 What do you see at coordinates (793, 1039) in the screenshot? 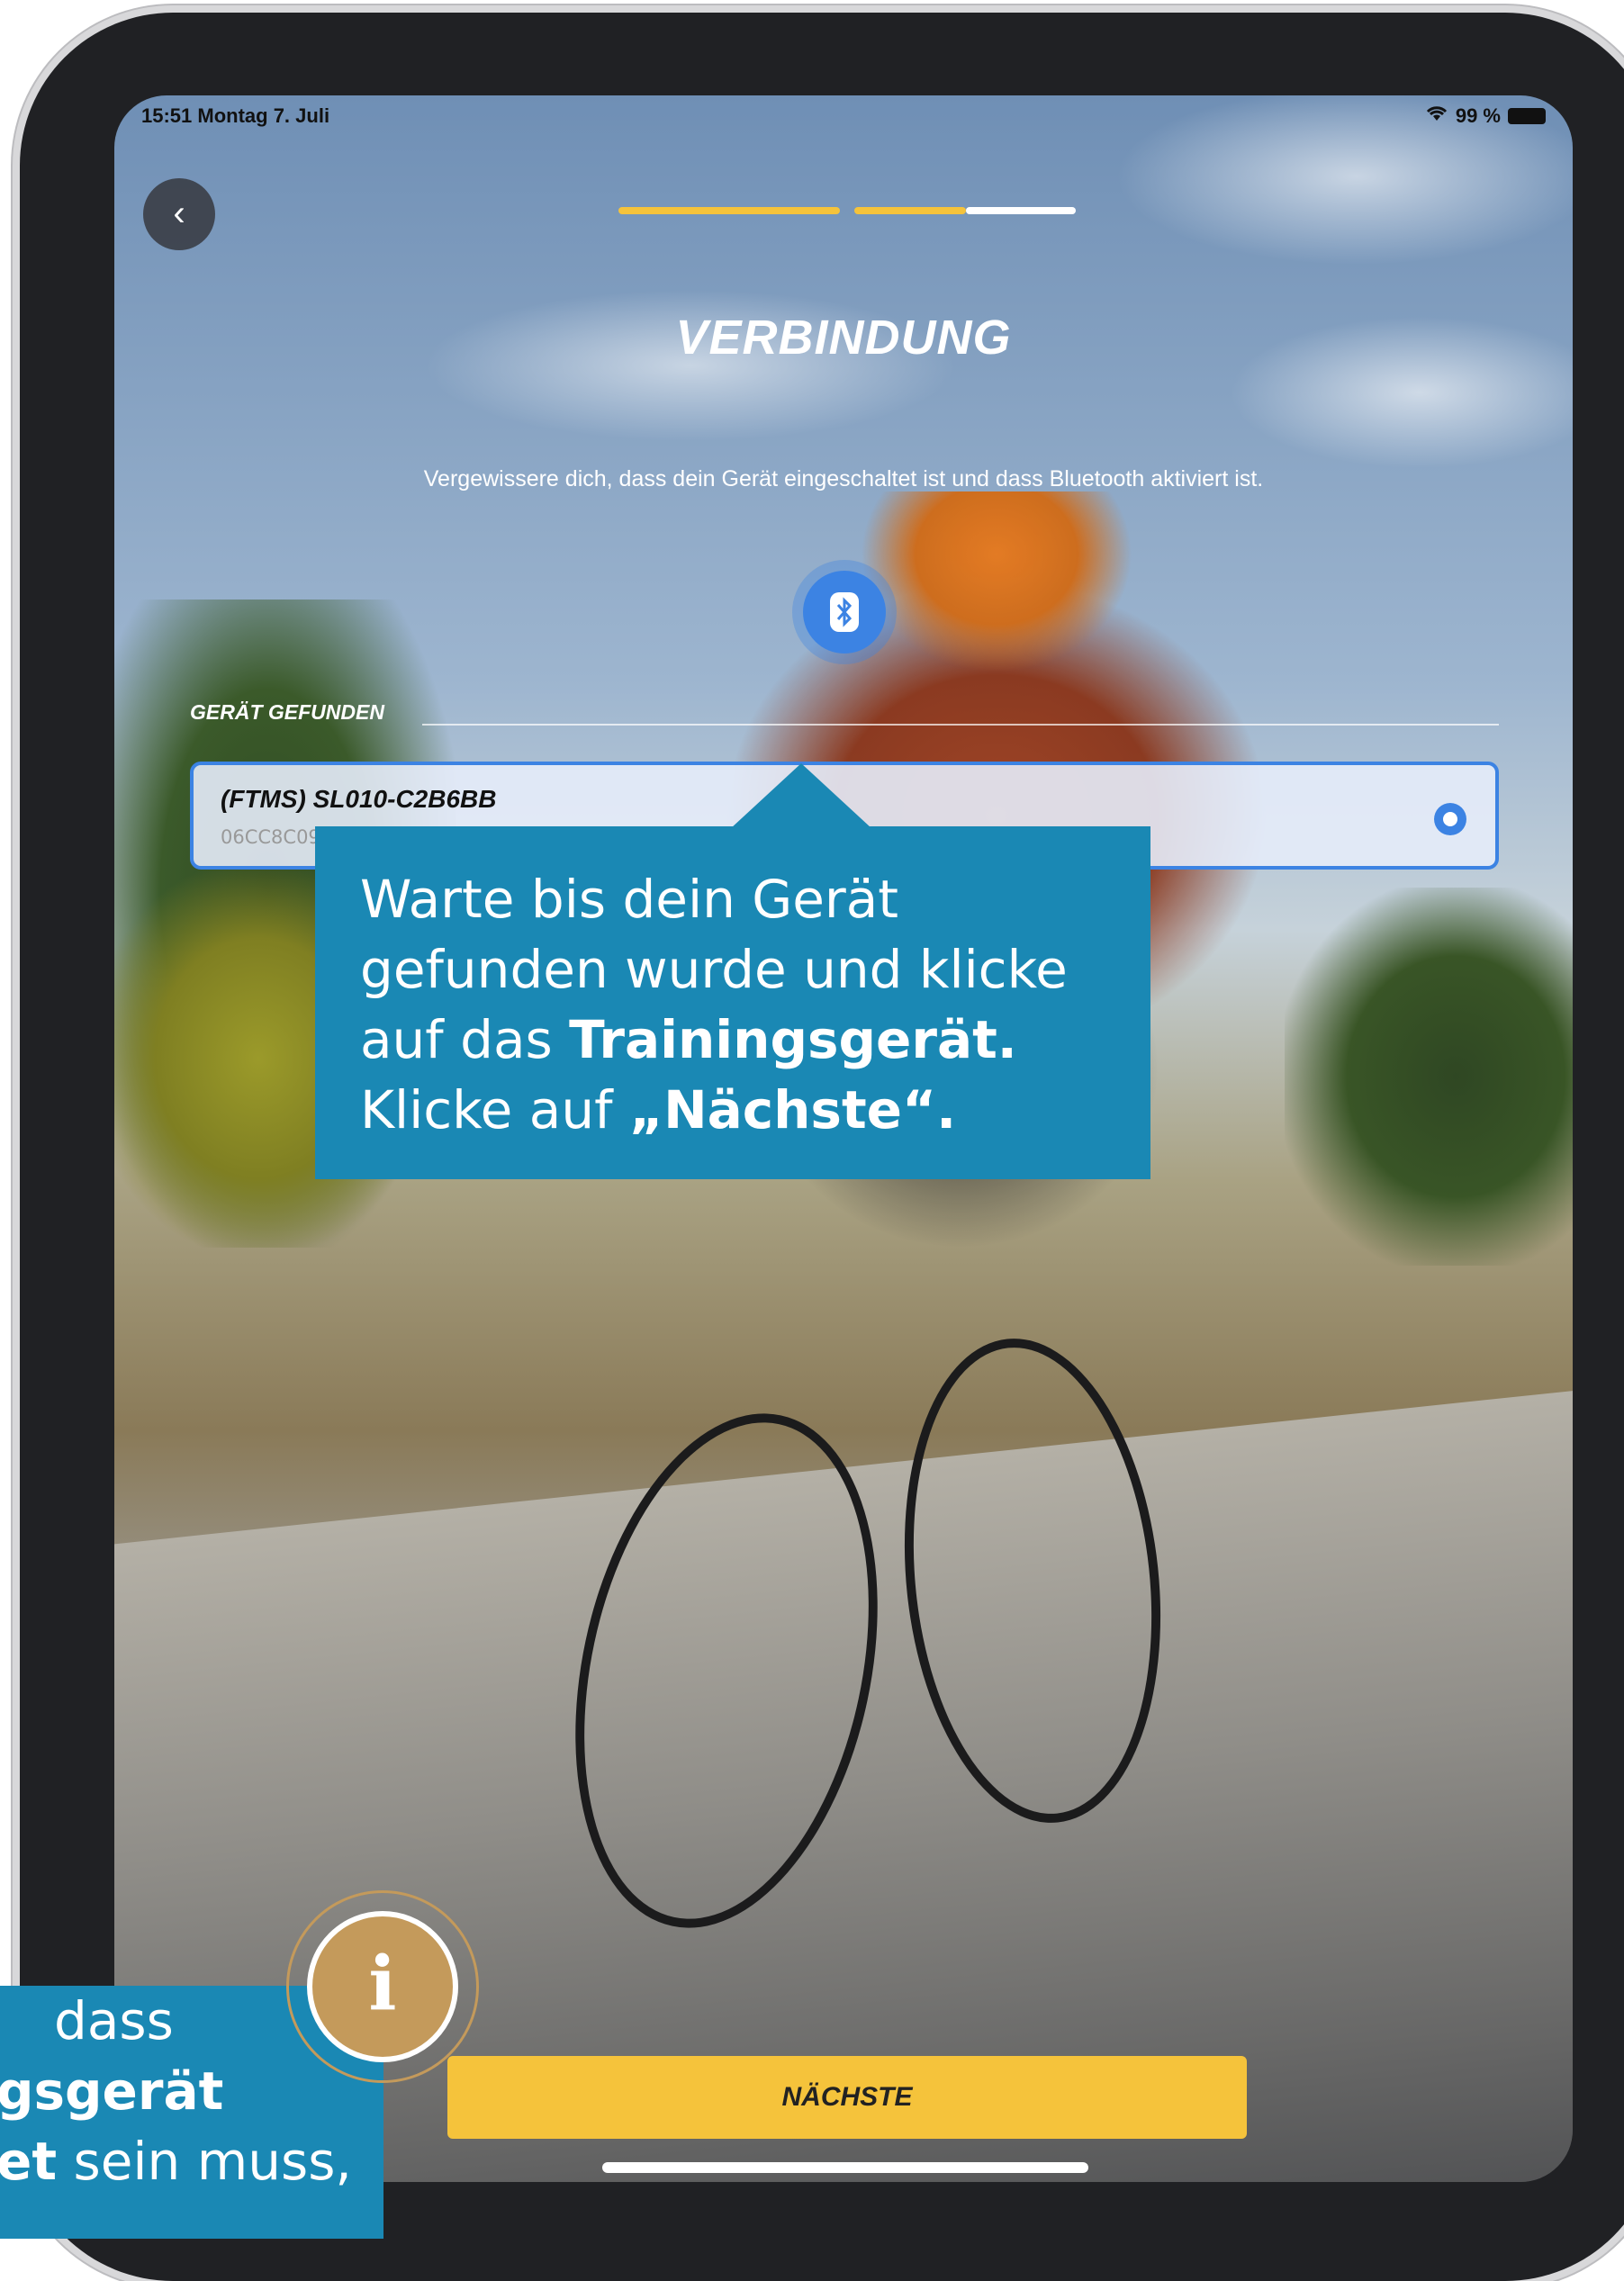
I see `callout-line-3-bold: Trainingsgerät.` at bounding box center [793, 1039].